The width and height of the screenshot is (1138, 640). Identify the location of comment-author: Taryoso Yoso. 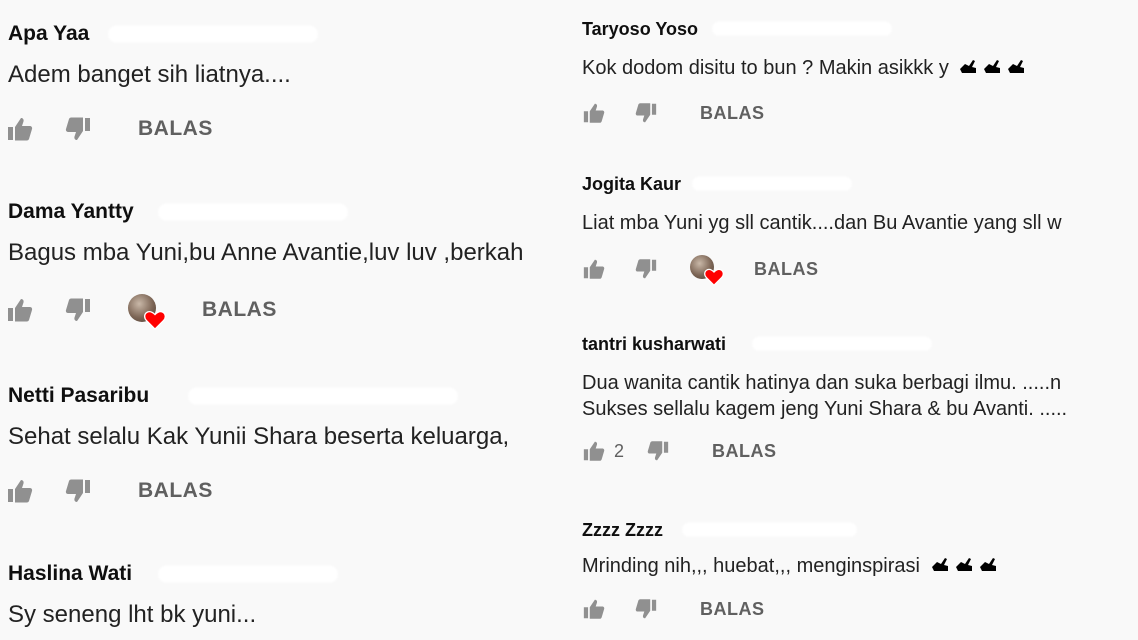
(860, 29).